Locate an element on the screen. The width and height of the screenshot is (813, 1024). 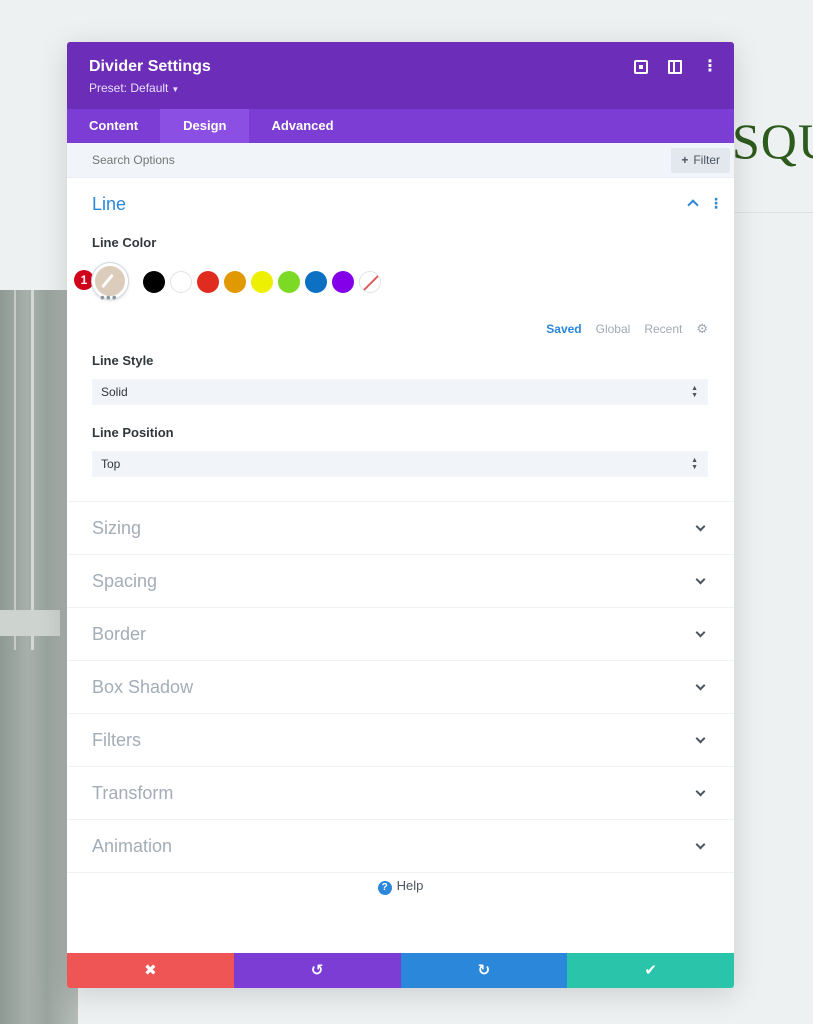
line-color-label: Line Color is located at coordinates (124, 242).